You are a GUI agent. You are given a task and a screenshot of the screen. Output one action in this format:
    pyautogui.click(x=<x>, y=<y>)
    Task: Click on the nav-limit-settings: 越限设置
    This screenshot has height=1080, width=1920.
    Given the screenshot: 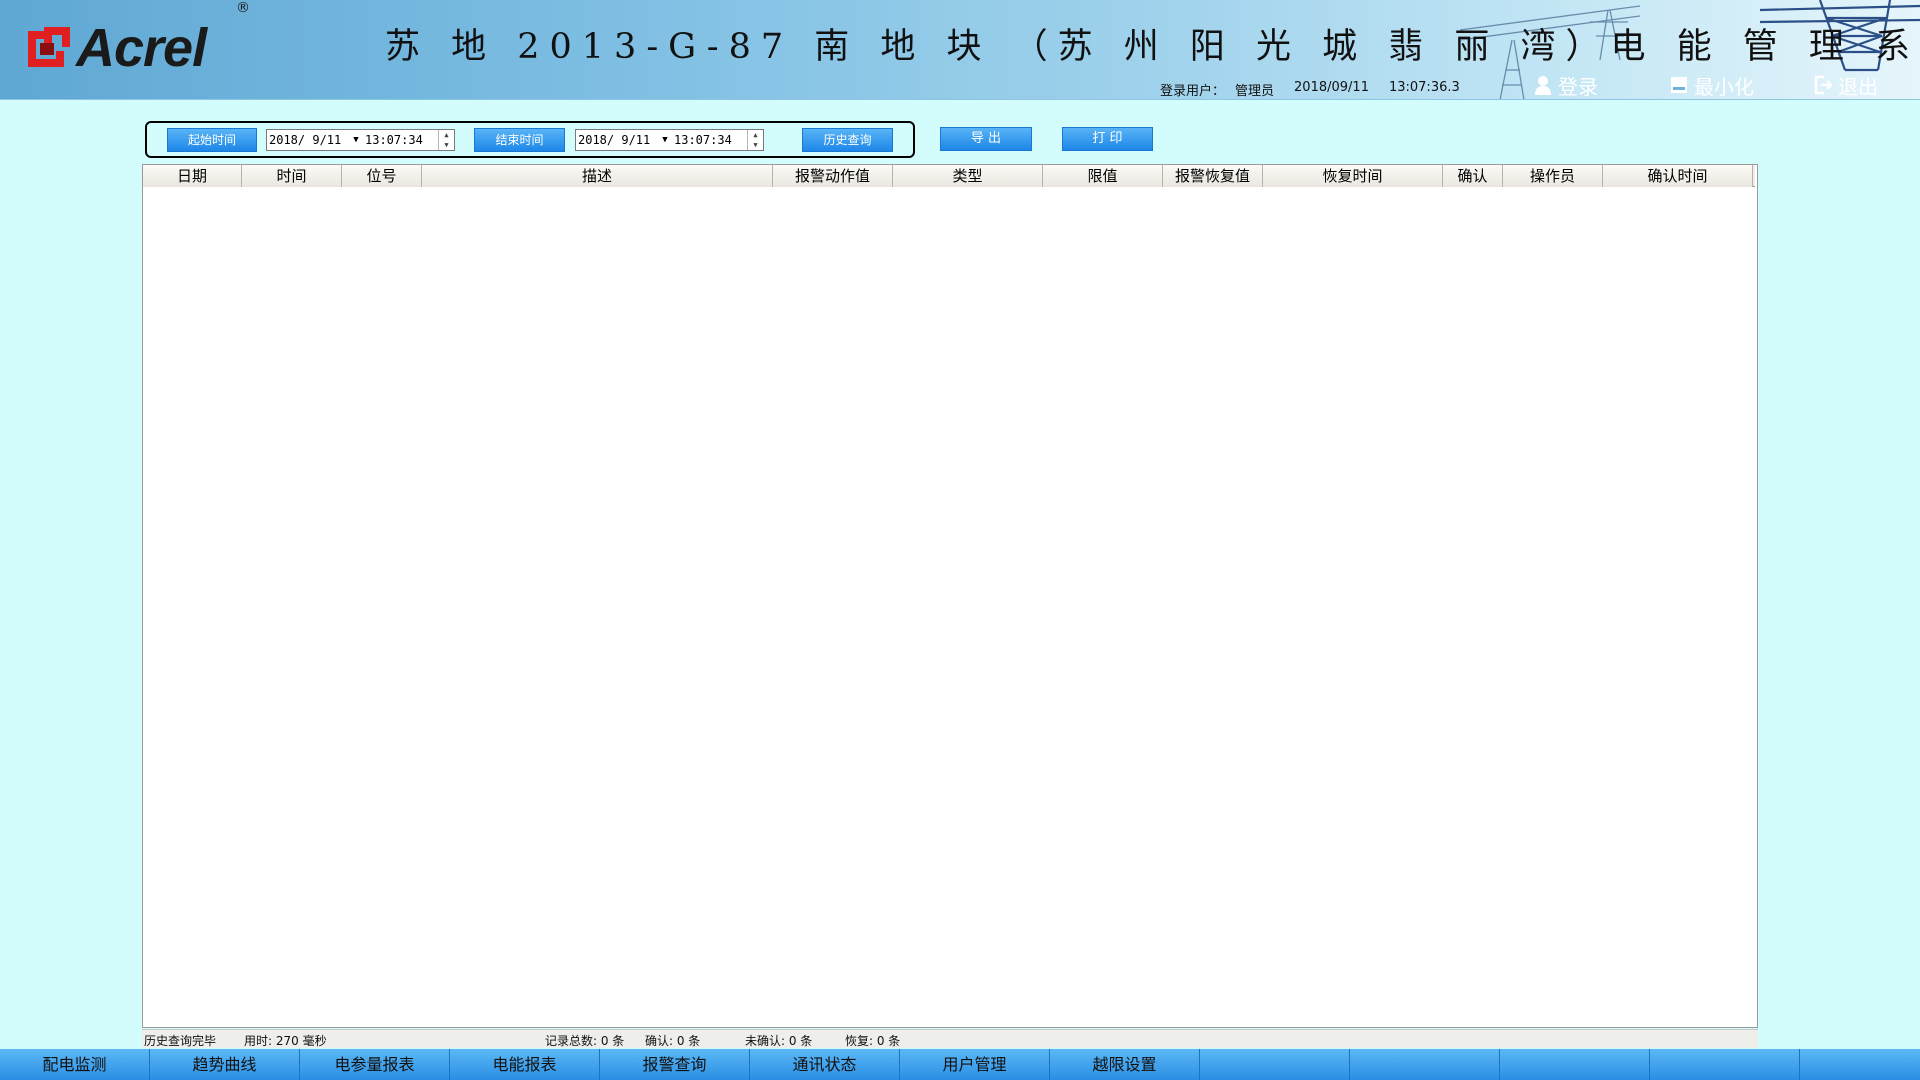 What is the action you would take?
    pyautogui.click(x=1125, y=1064)
    